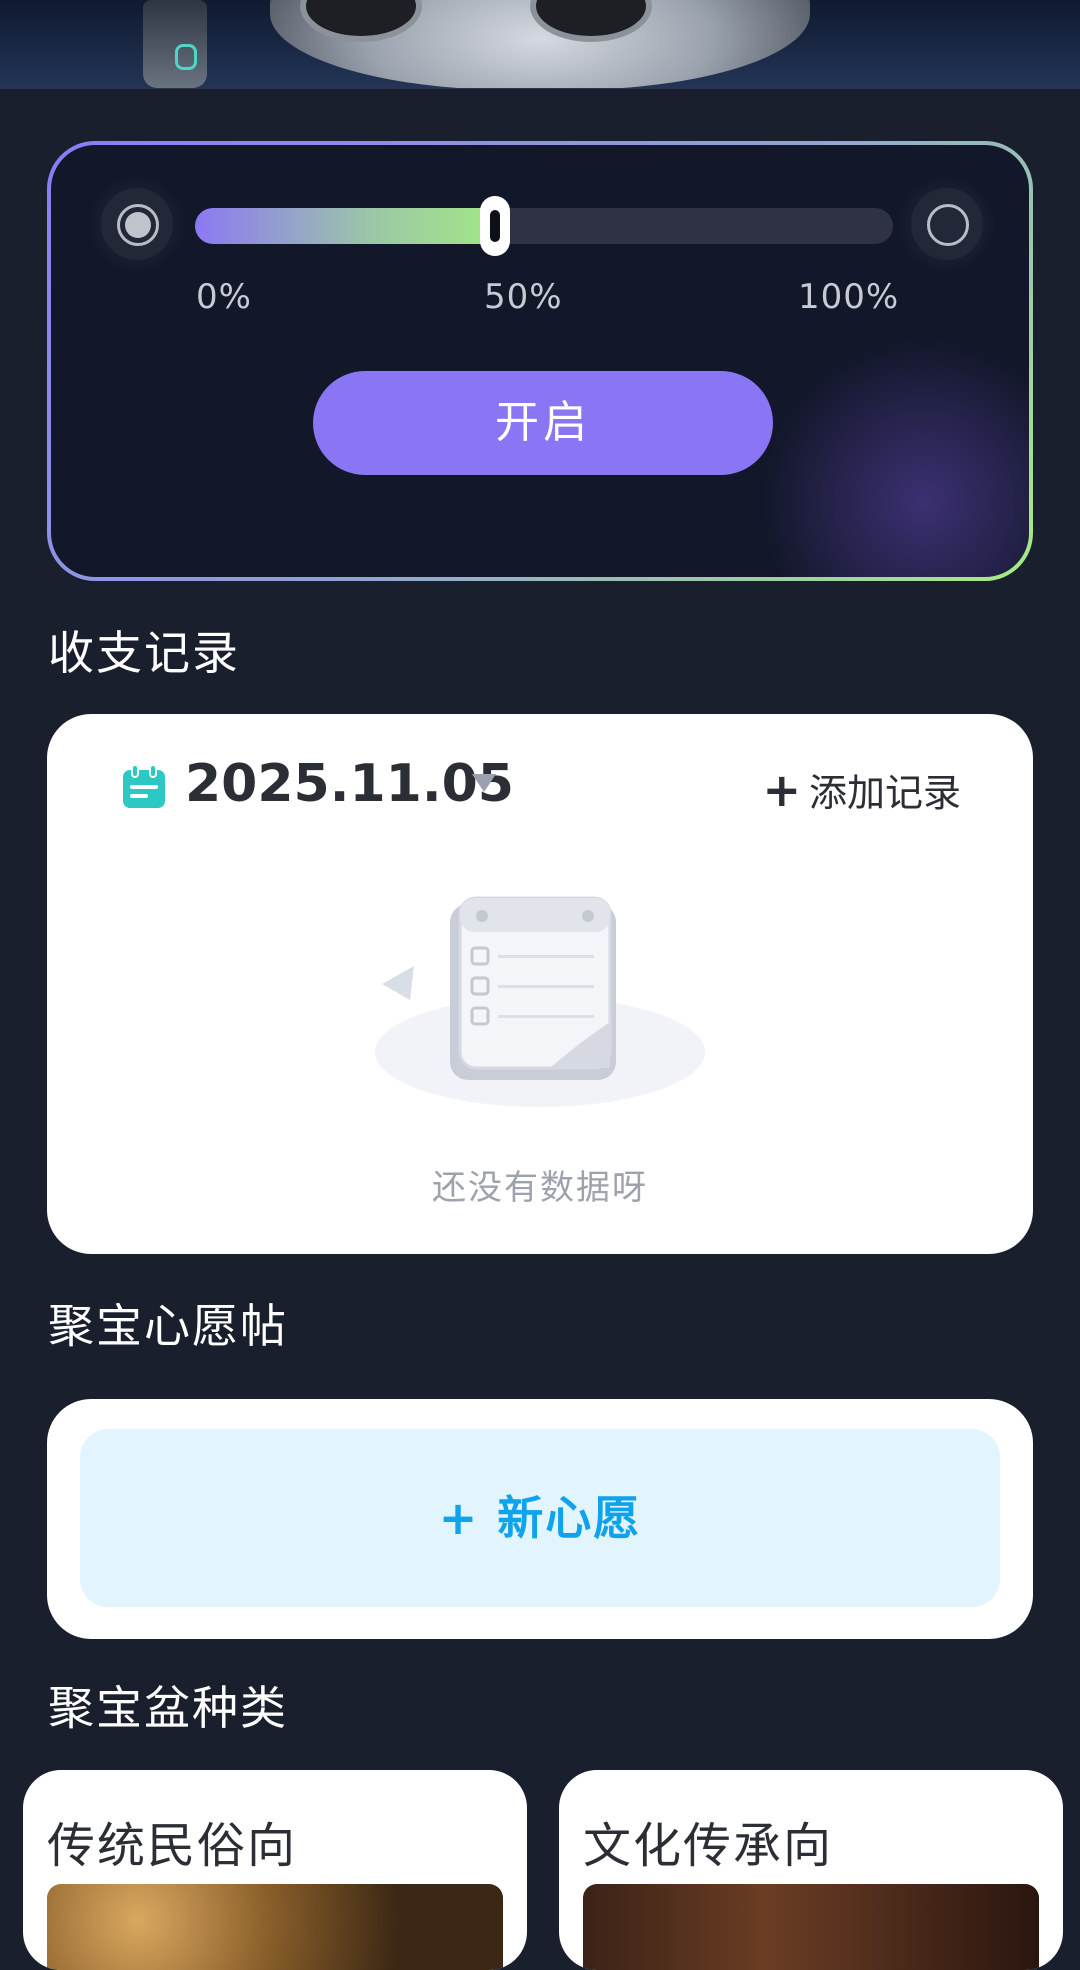 The height and width of the screenshot is (1970, 1080). I want to click on top-banner-image, so click(540, 44).